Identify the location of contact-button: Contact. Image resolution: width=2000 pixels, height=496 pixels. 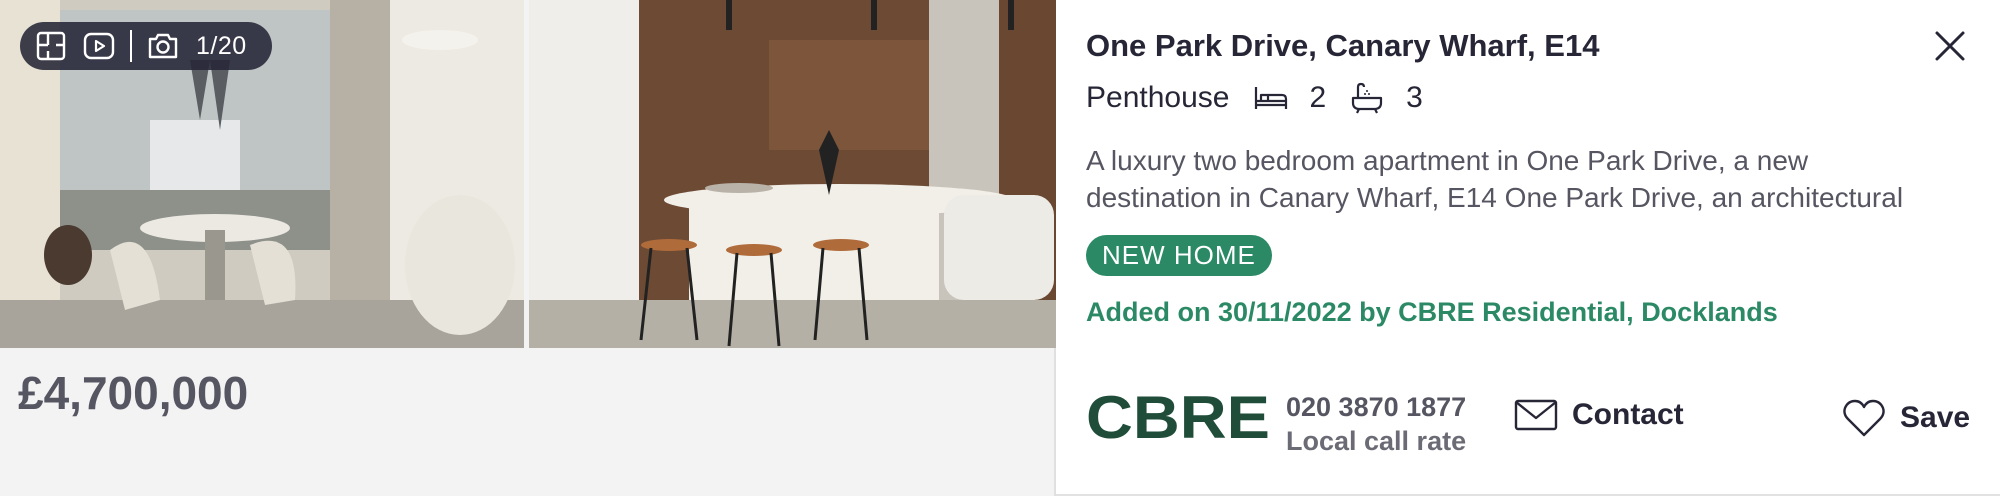
(1599, 415).